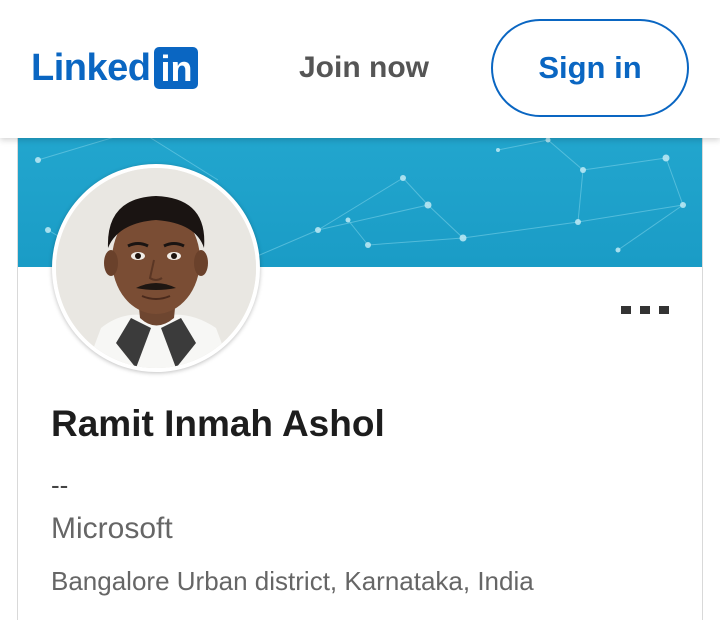 The image size is (720, 620). I want to click on logo-wordmark: Linked, so click(91, 68).